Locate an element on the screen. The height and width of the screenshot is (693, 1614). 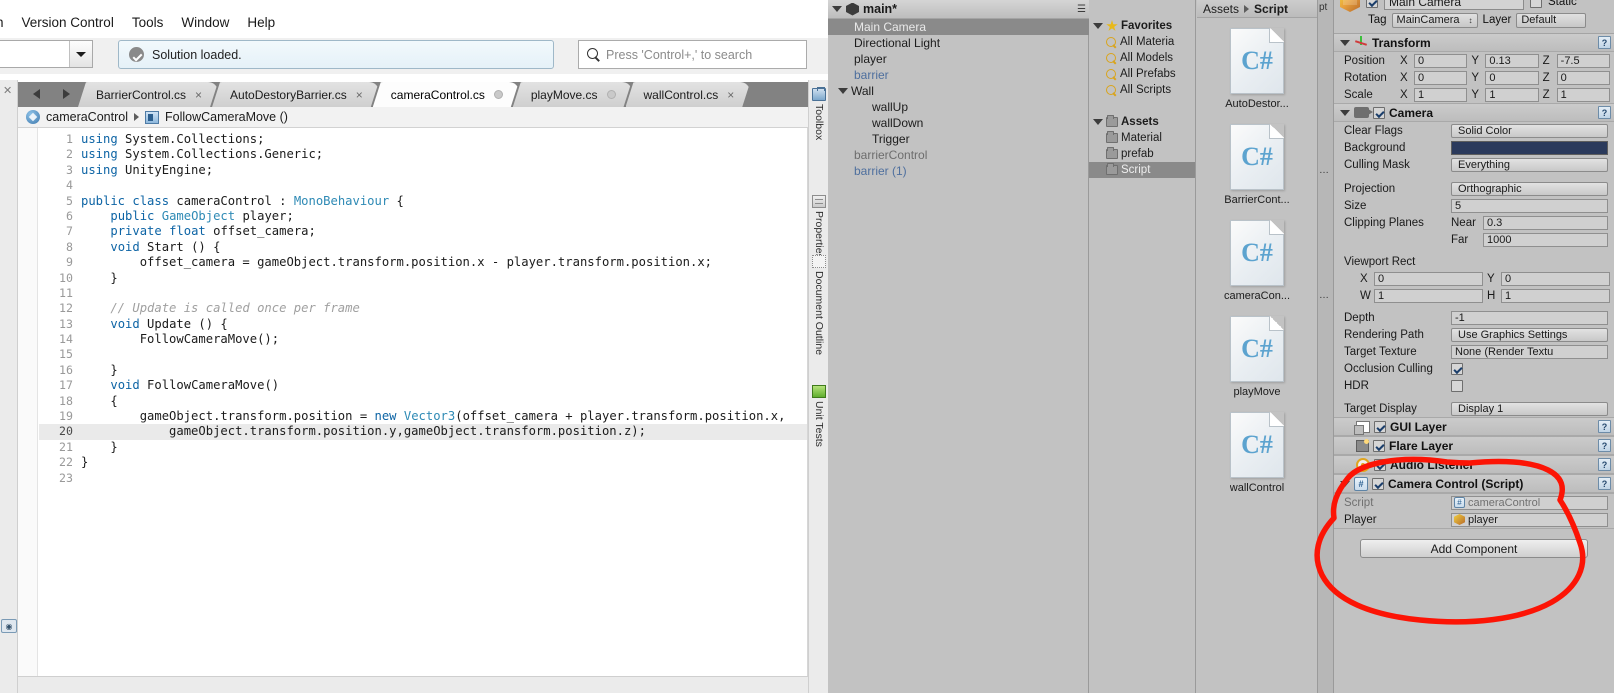
viewport-w-input: 1 is located at coordinates (1428, 295).